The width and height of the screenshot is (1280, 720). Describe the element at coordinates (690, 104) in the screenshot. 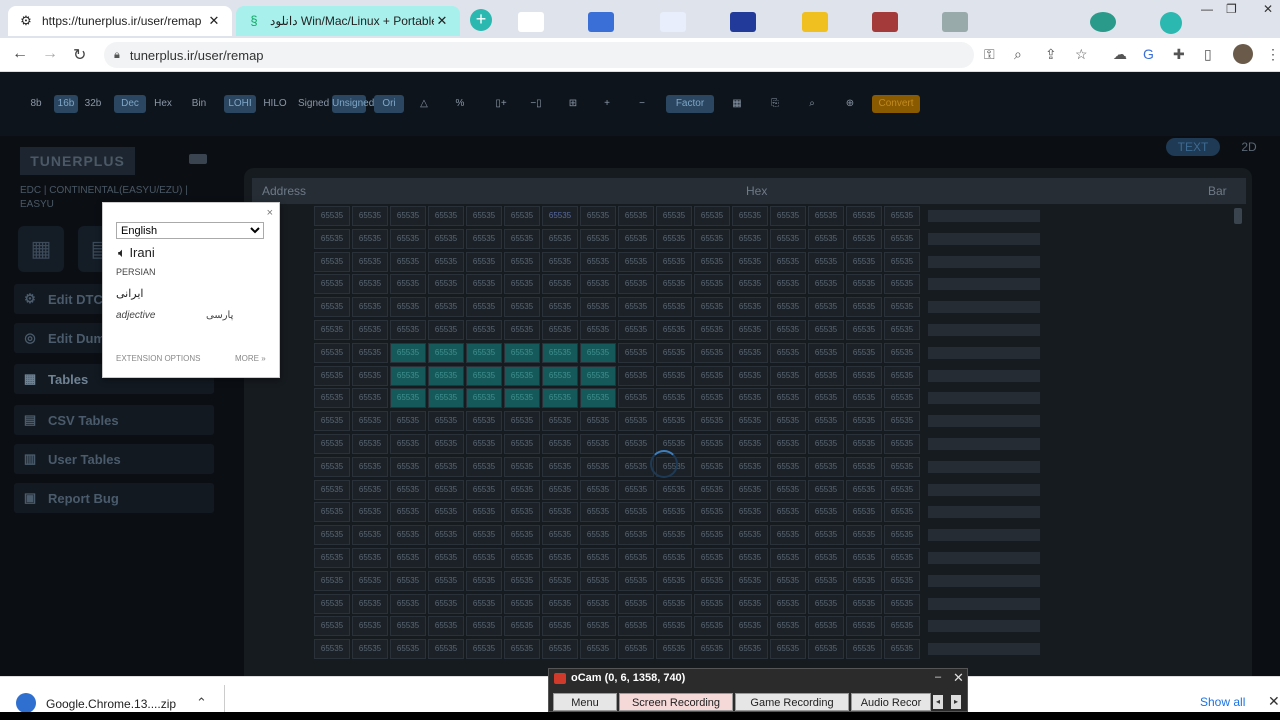

I see `toolbar-button: Factor` at that location.